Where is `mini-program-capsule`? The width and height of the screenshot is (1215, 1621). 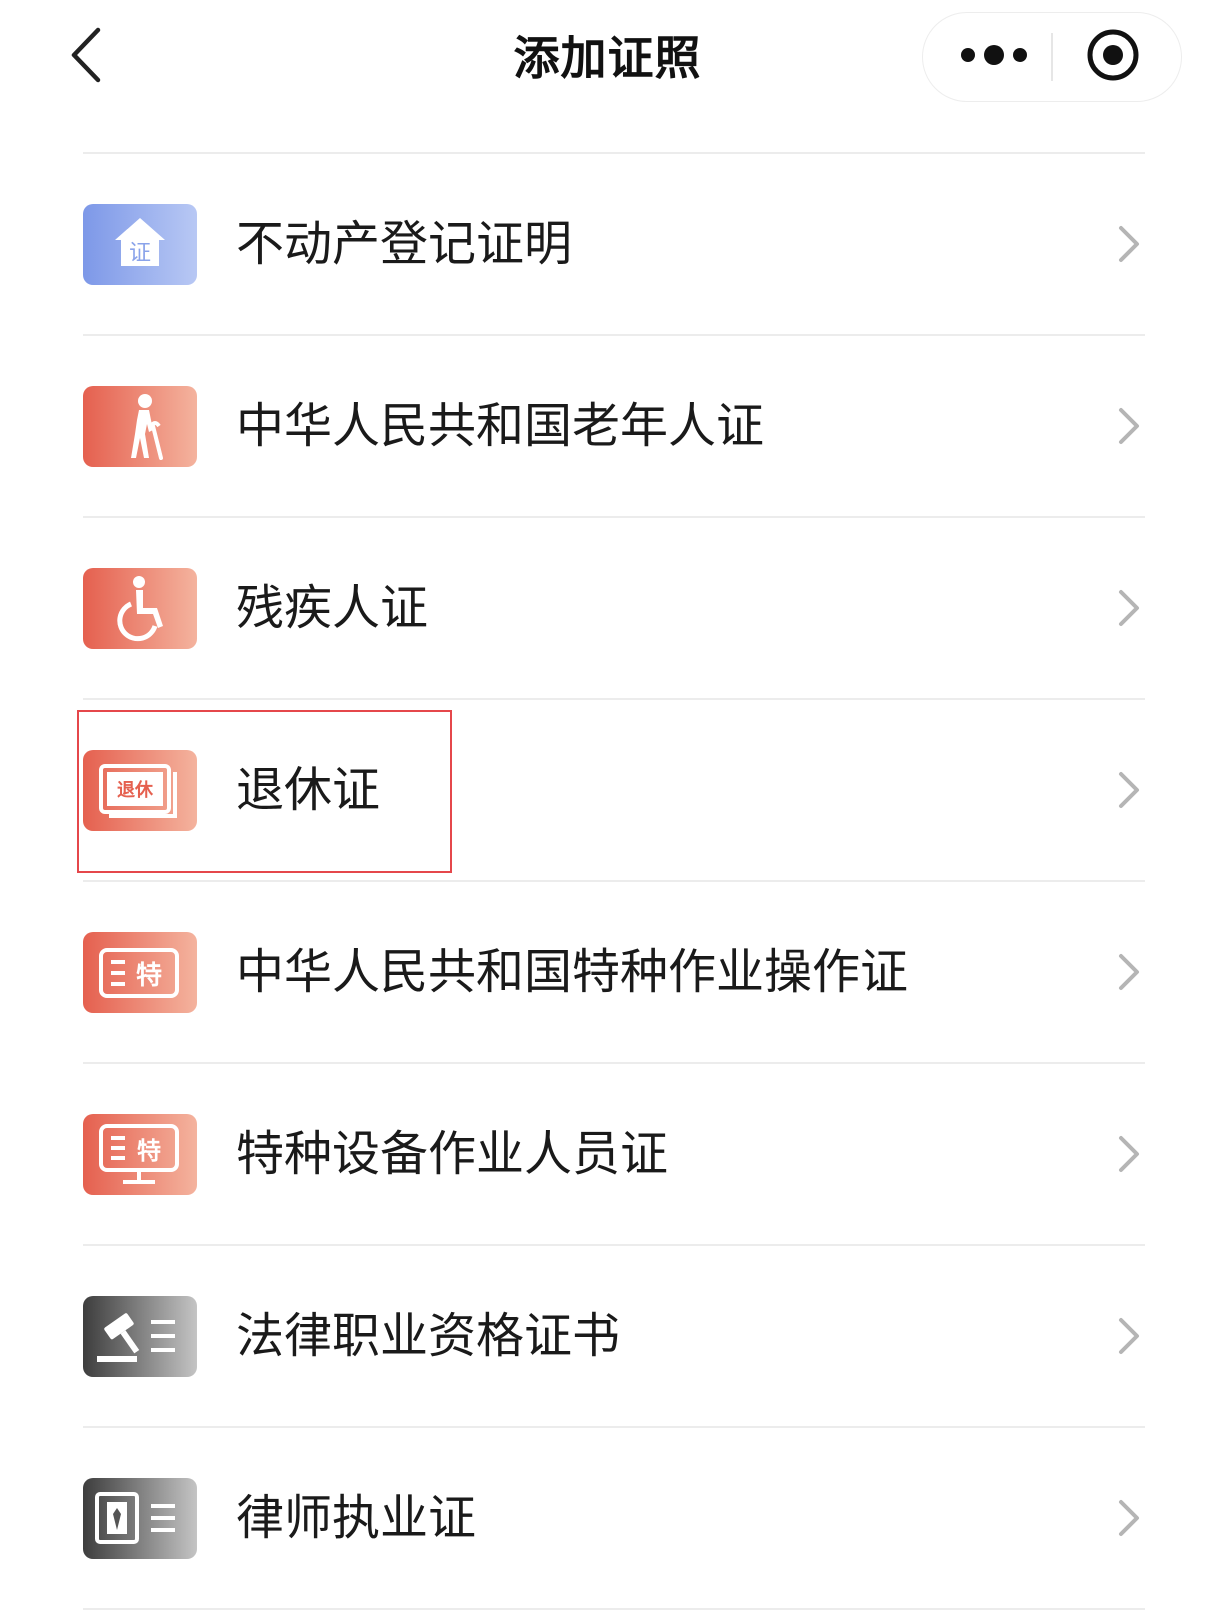 mini-program-capsule is located at coordinates (1052, 57).